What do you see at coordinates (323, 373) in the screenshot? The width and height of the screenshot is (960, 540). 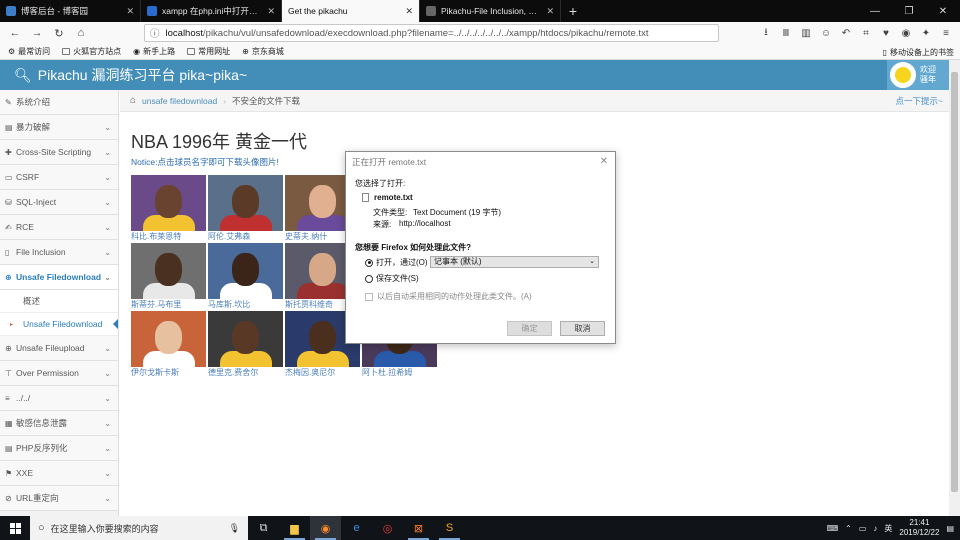 I see `player-download-link: 杰梅因.奥尼尔` at bounding box center [323, 373].